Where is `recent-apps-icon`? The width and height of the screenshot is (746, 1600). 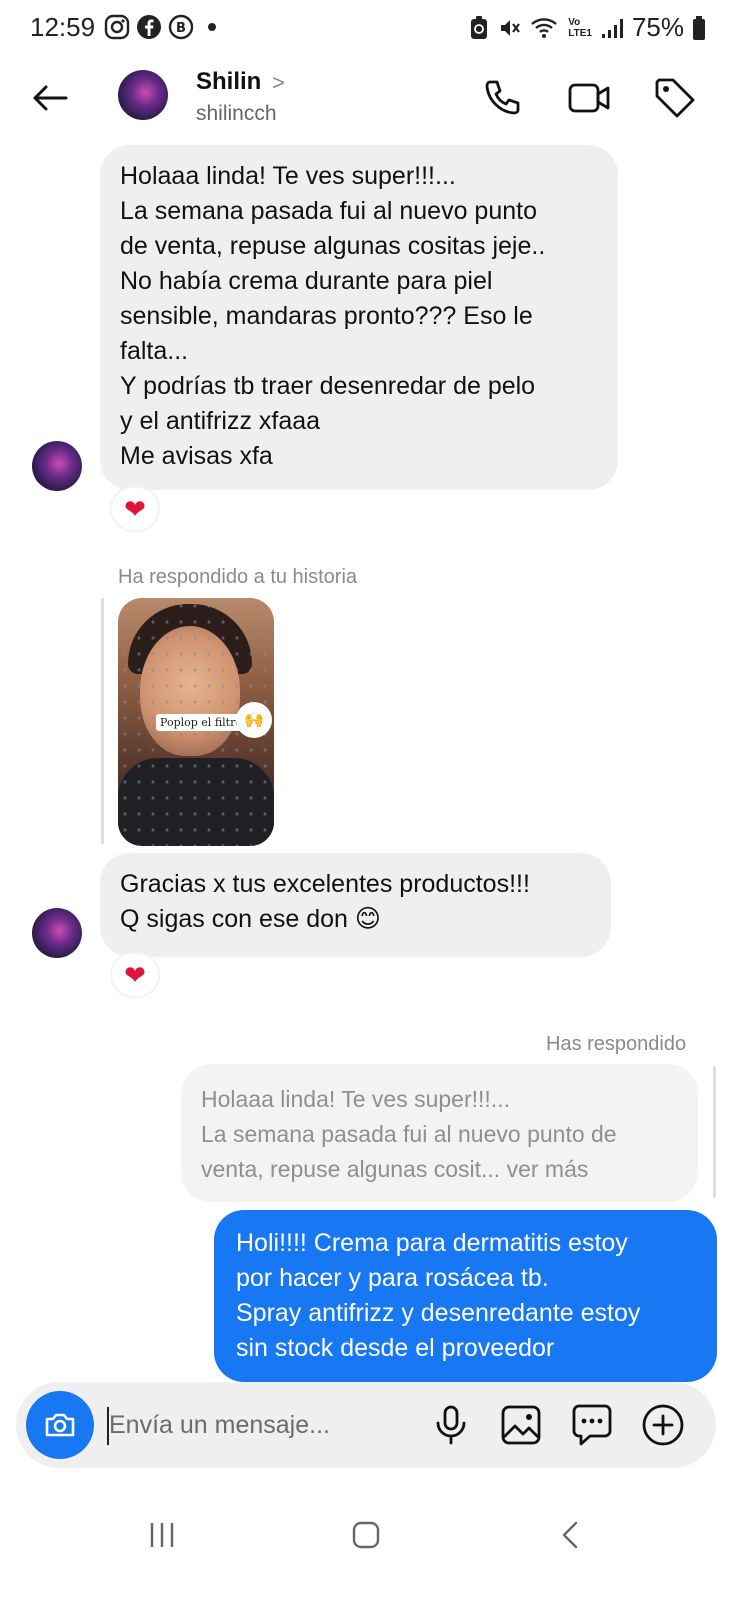 recent-apps-icon is located at coordinates (162, 1535).